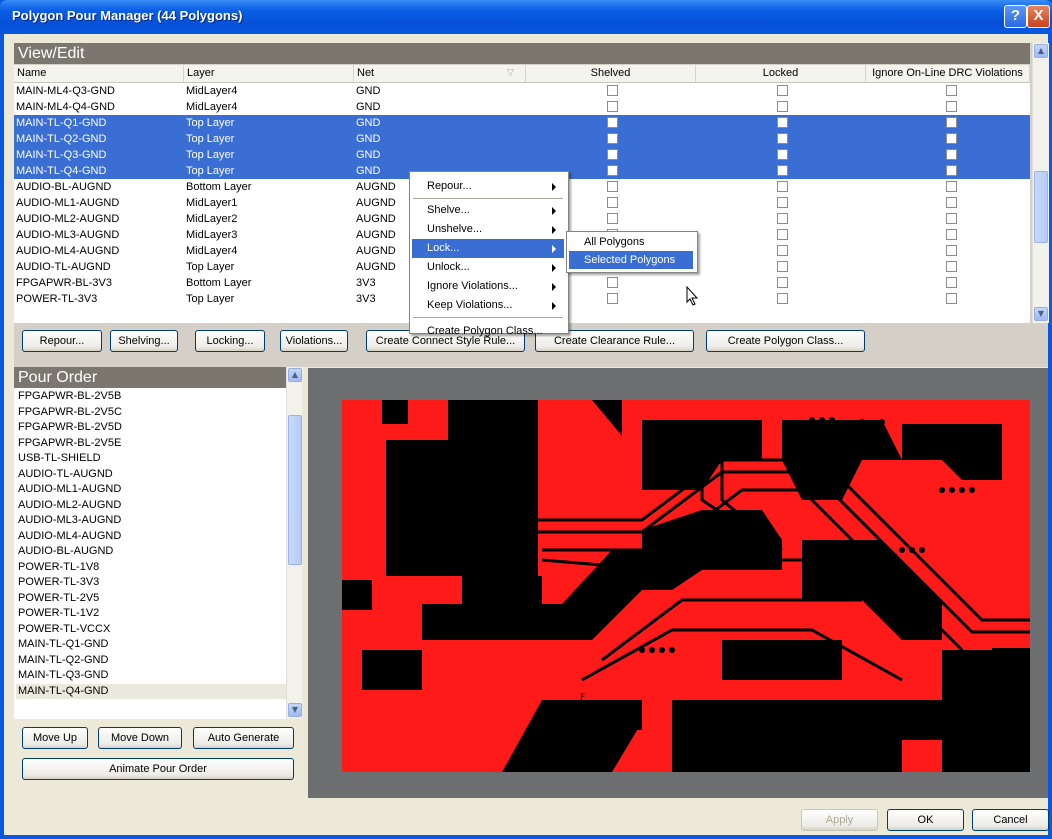  What do you see at coordinates (631, 242) in the screenshot?
I see `submenu-item: All Polygons` at bounding box center [631, 242].